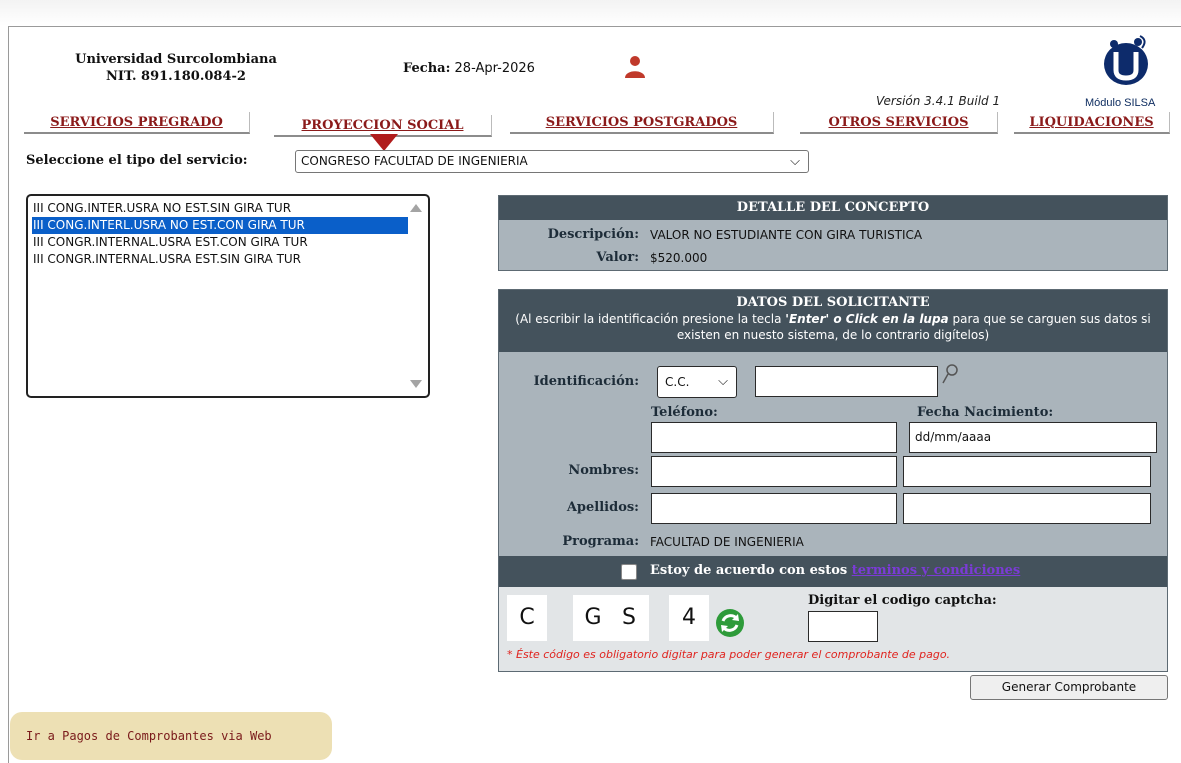  What do you see at coordinates (603, 470) in the screenshot?
I see `names-label: Nombres:` at bounding box center [603, 470].